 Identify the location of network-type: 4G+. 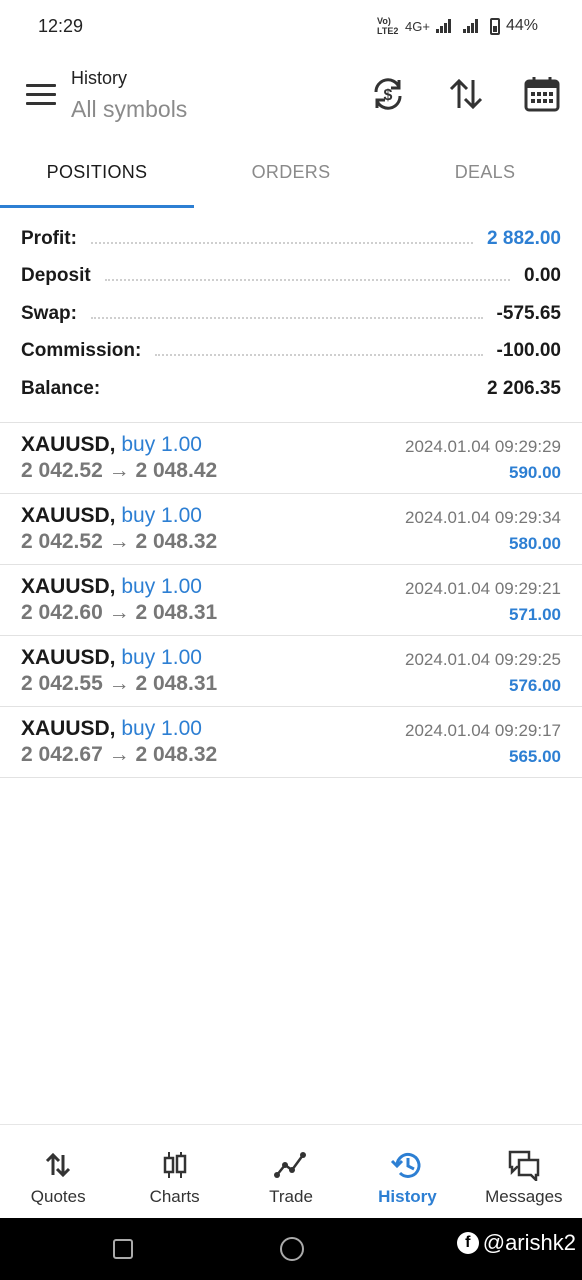
(417, 26).